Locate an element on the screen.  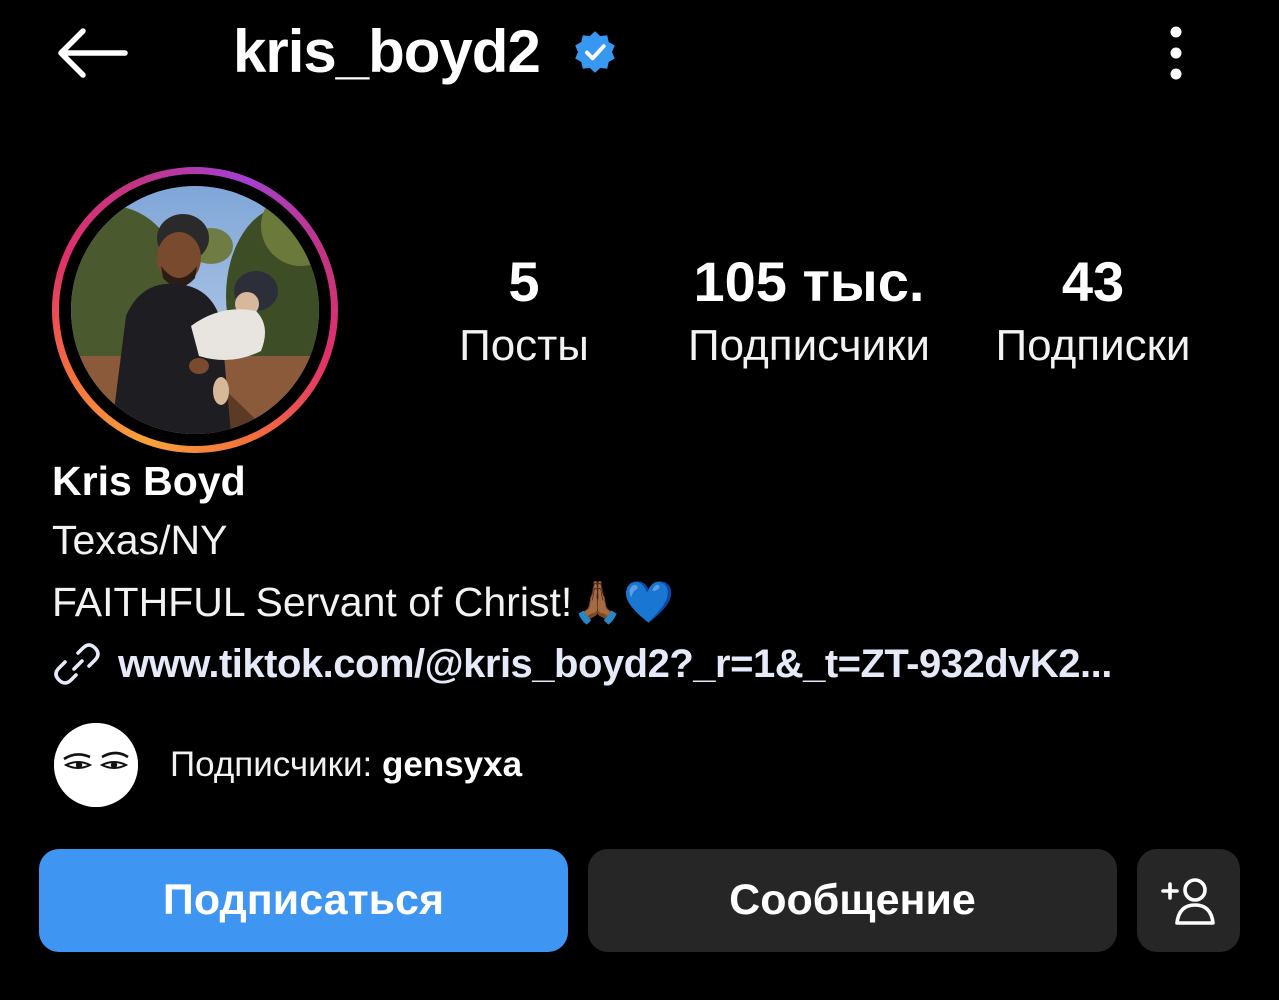
posts-stat: 5 Посты is located at coordinates (524, 312).